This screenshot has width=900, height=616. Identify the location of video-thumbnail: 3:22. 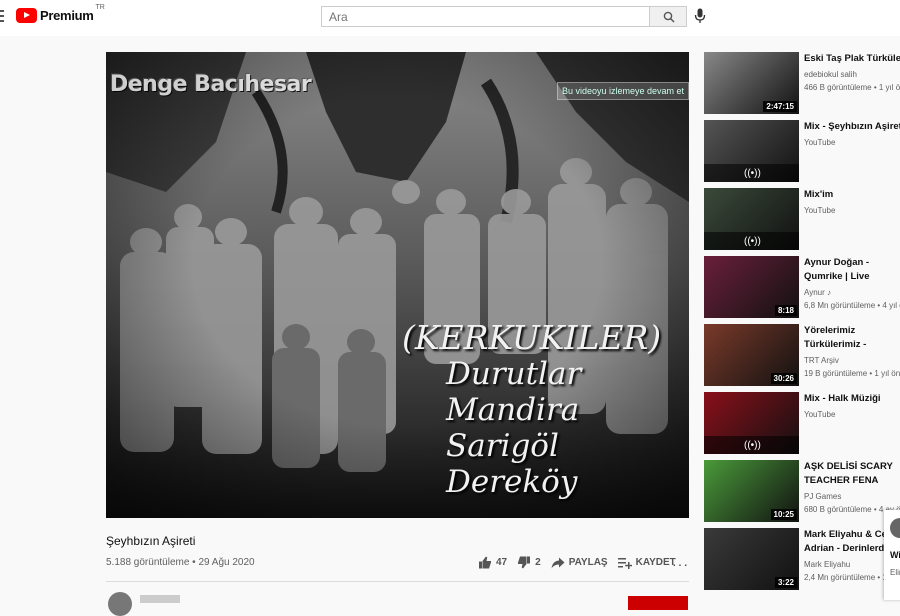
(751, 559).